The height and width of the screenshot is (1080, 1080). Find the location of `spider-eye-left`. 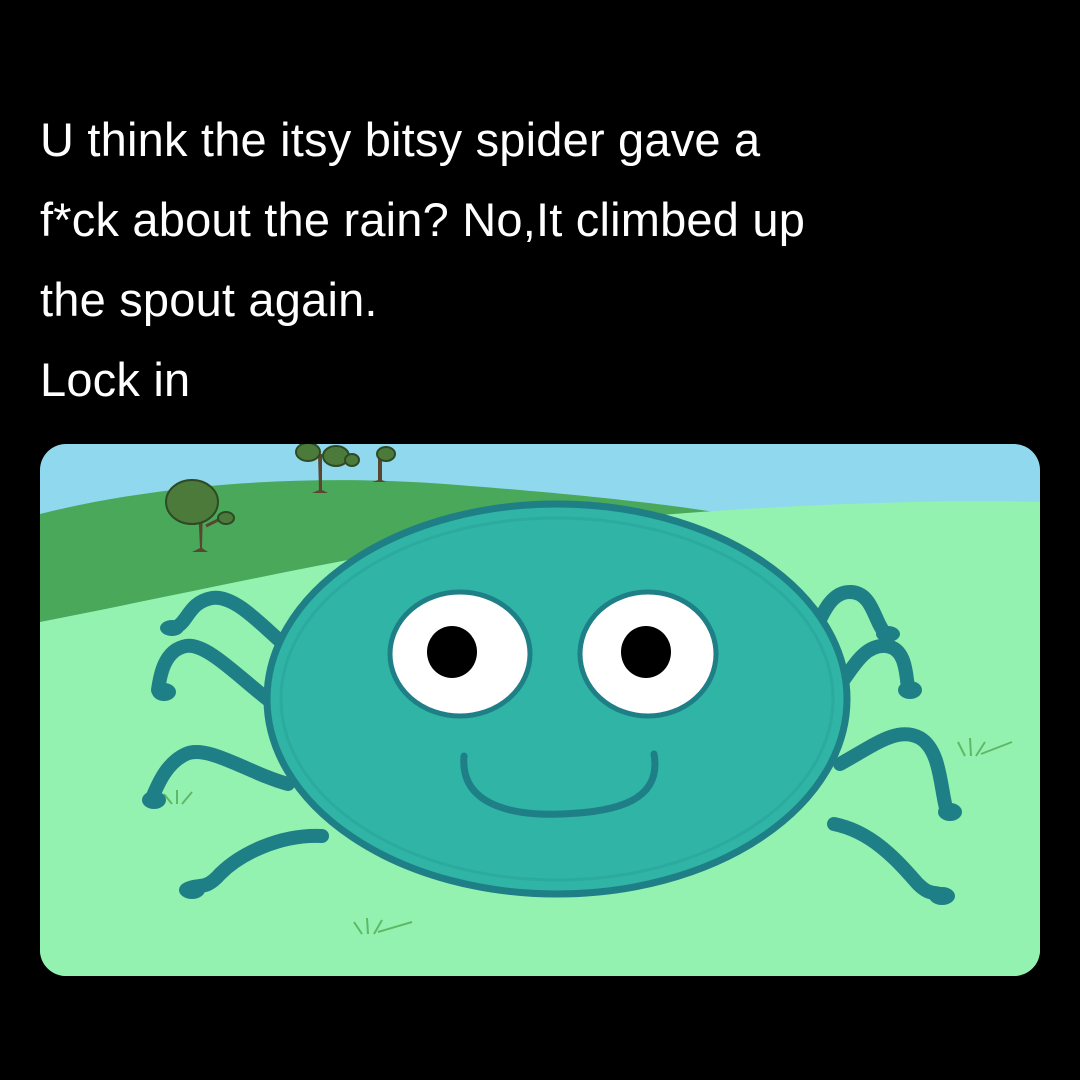

spider-eye-left is located at coordinates (460, 654).